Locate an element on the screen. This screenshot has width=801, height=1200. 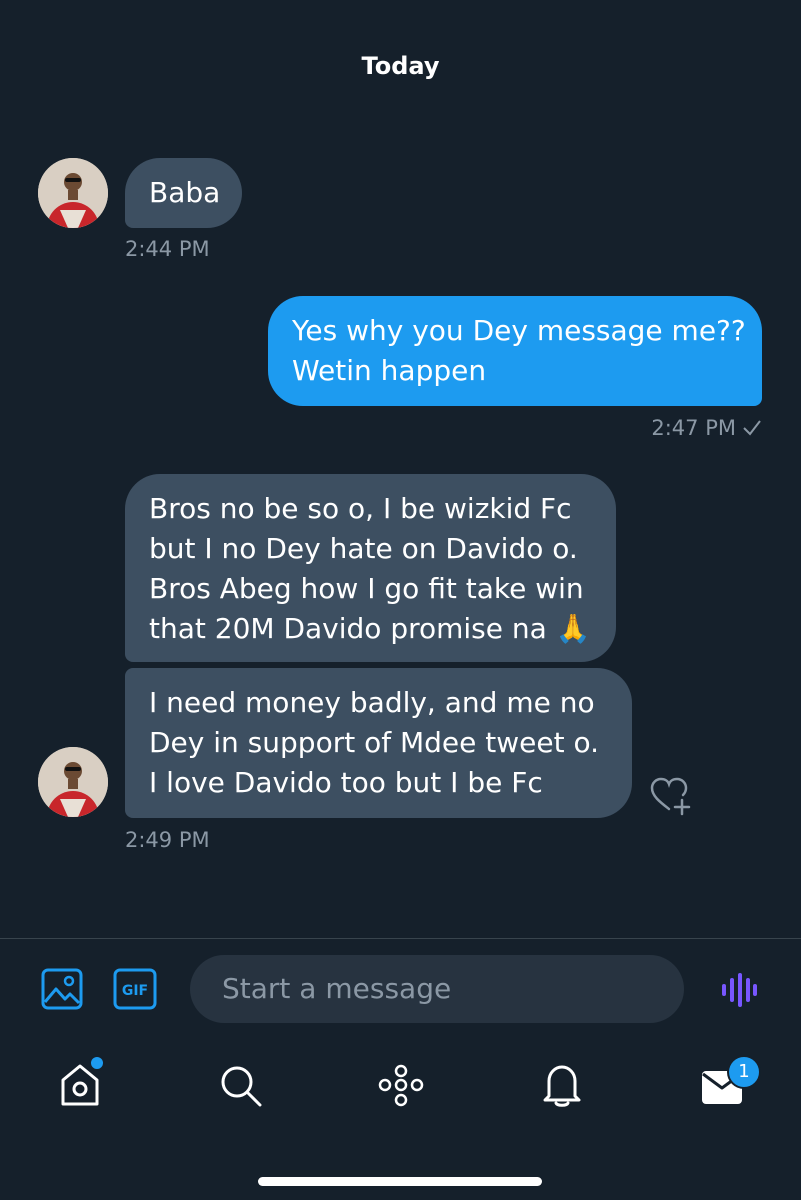
add-reaction-heart-icon is located at coordinates (671, 796).